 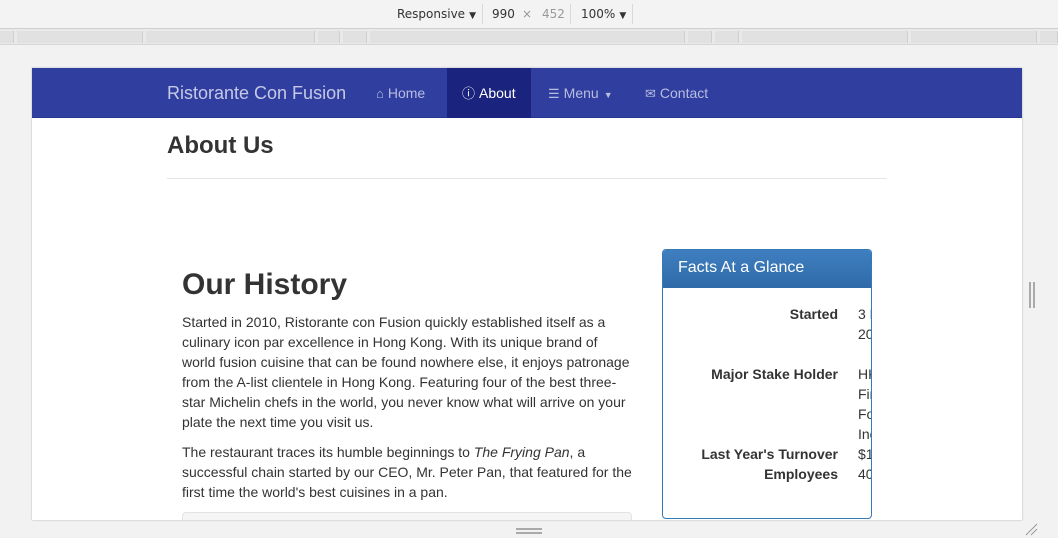 What do you see at coordinates (554, 93) in the screenshot?
I see `list-icon: ☰` at bounding box center [554, 93].